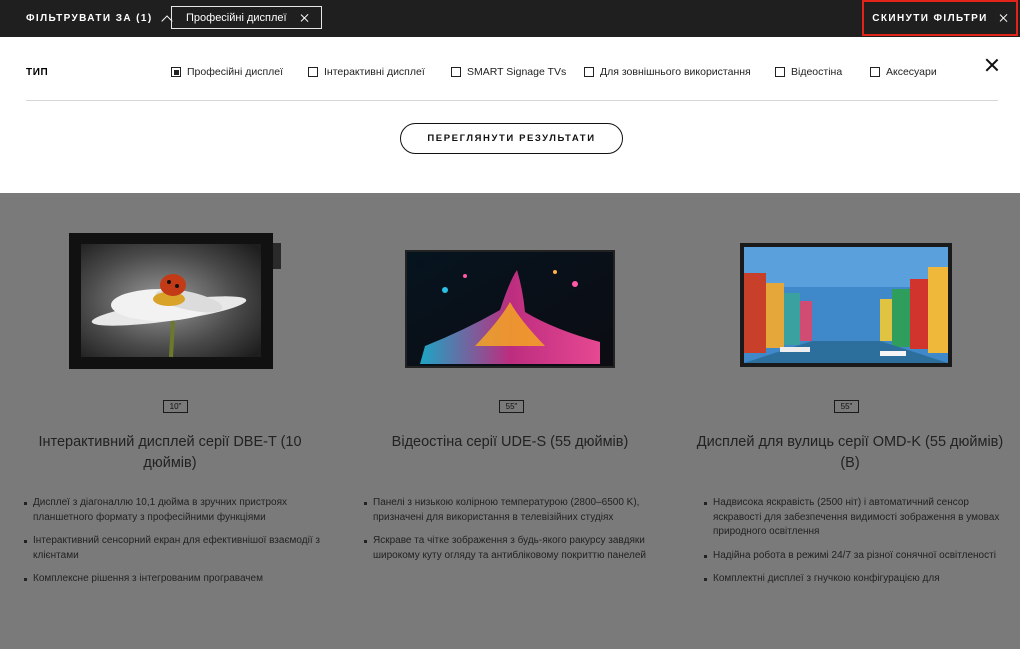 This screenshot has width=1020, height=649. What do you see at coordinates (510, 442) in the screenshot?
I see `product-name: Відеостіна серії UDE-S (55 дюймів)` at bounding box center [510, 442].